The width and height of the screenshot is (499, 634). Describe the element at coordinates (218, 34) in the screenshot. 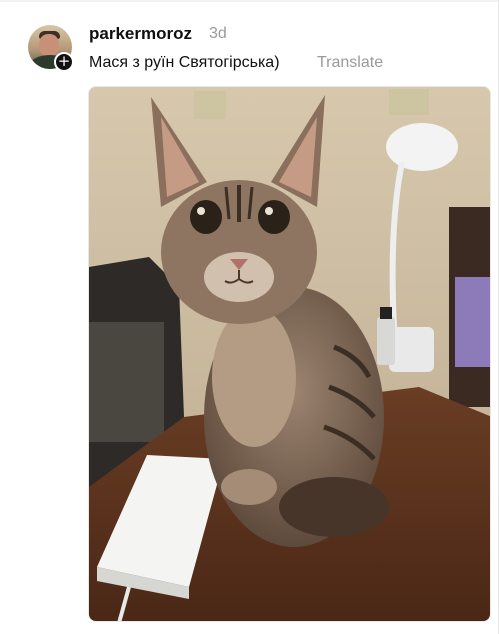

I see `post-time: 3d` at that location.